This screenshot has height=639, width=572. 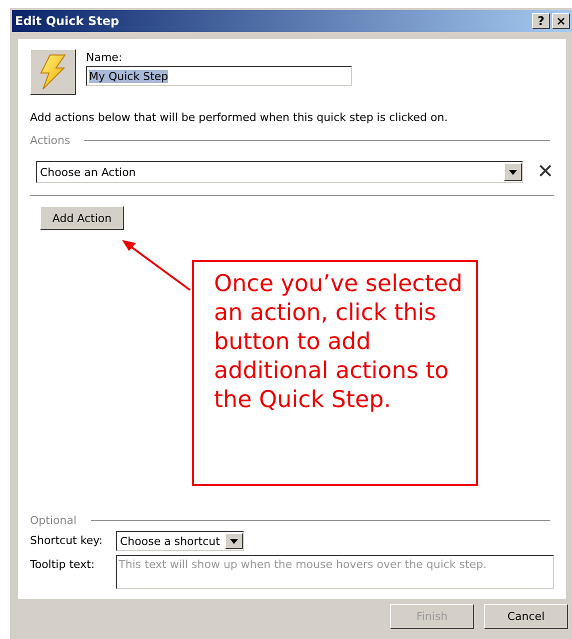 What do you see at coordinates (279, 172) in the screenshot?
I see `action-dropdown: Choose an Action` at bounding box center [279, 172].